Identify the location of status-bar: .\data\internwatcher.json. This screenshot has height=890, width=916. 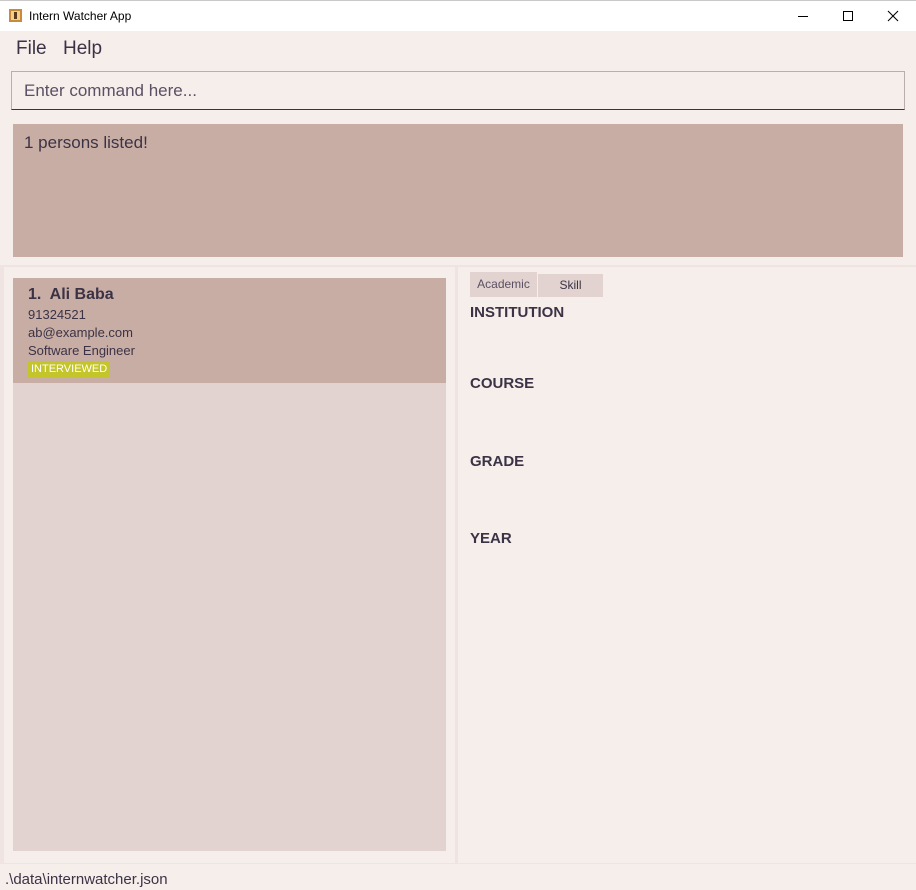
(458, 876).